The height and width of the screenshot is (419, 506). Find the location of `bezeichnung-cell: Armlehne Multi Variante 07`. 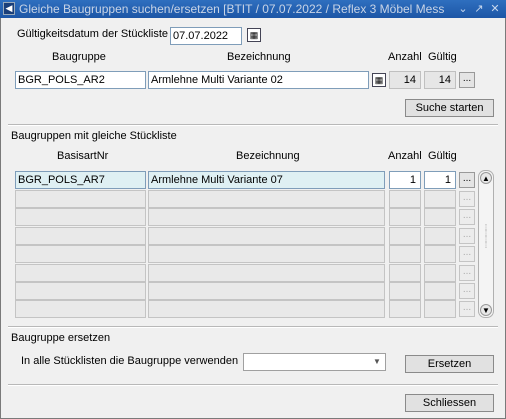

bezeichnung-cell: Armlehne Multi Variante 07 is located at coordinates (266, 180).